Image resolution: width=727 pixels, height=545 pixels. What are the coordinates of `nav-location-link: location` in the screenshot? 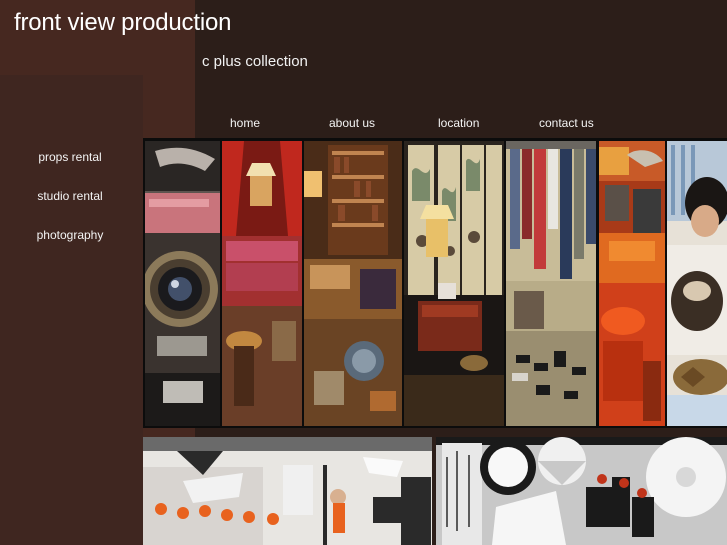 It's located at (458, 123).